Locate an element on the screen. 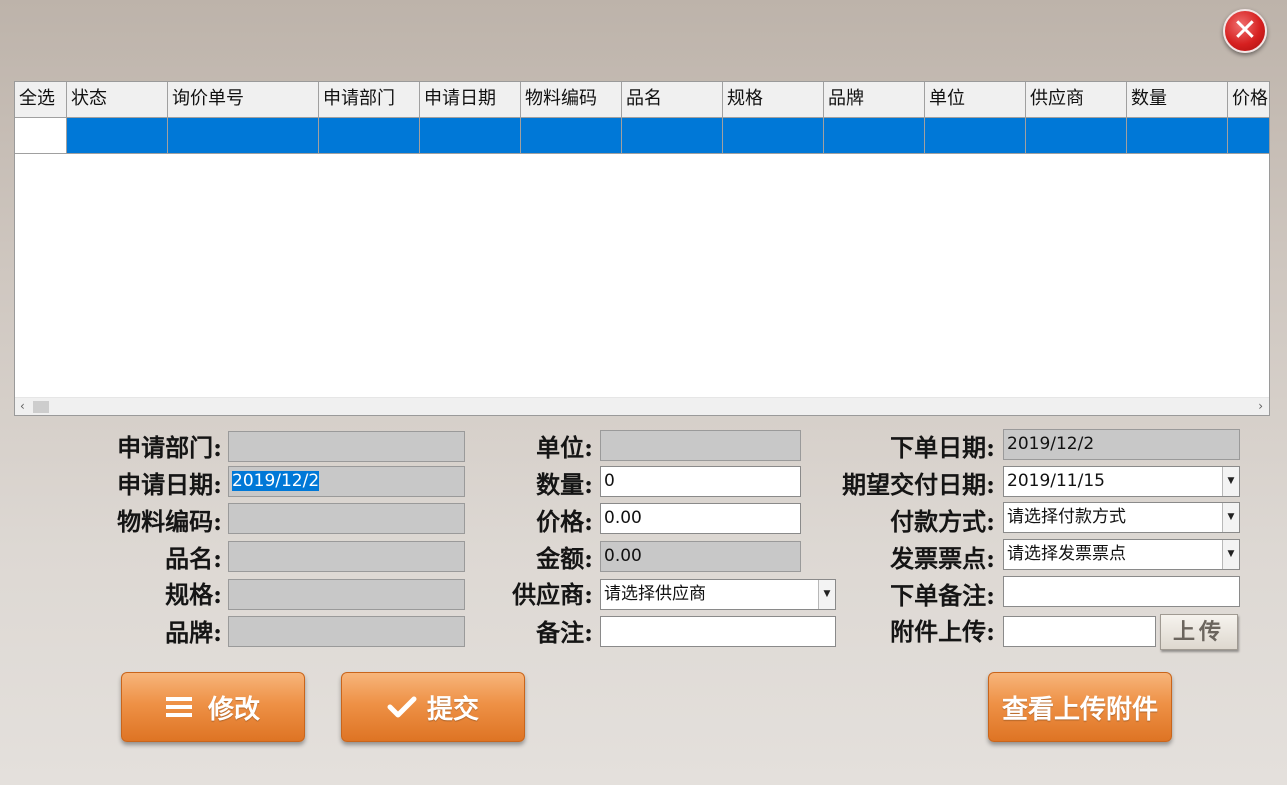  column-header: 价格 is located at coordinates (1248, 100).